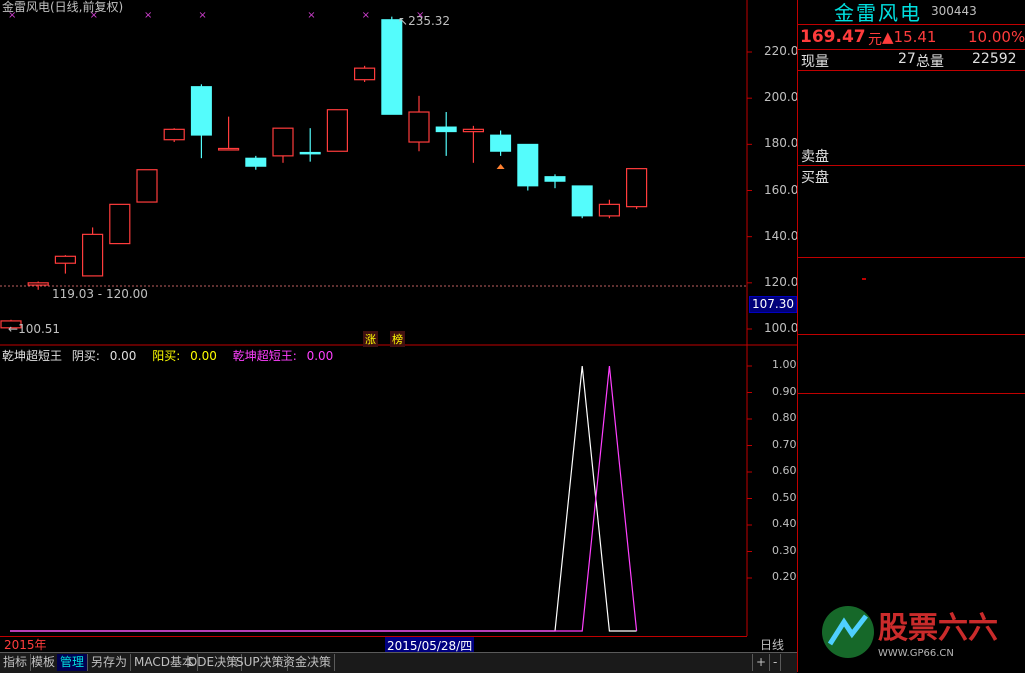 The image size is (1025, 673). Describe the element at coordinates (44, 662) in the screenshot. I see `tab-1: 模板` at that location.